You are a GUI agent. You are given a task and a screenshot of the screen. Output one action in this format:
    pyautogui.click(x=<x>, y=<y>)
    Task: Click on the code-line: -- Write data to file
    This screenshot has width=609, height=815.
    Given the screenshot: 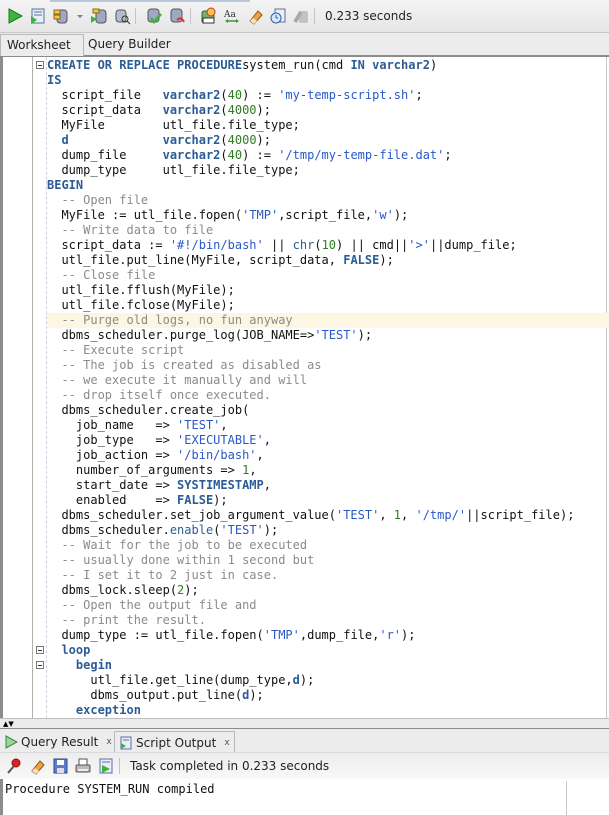 What is the action you would take?
    pyautogui.click(x=328, y=230)
    